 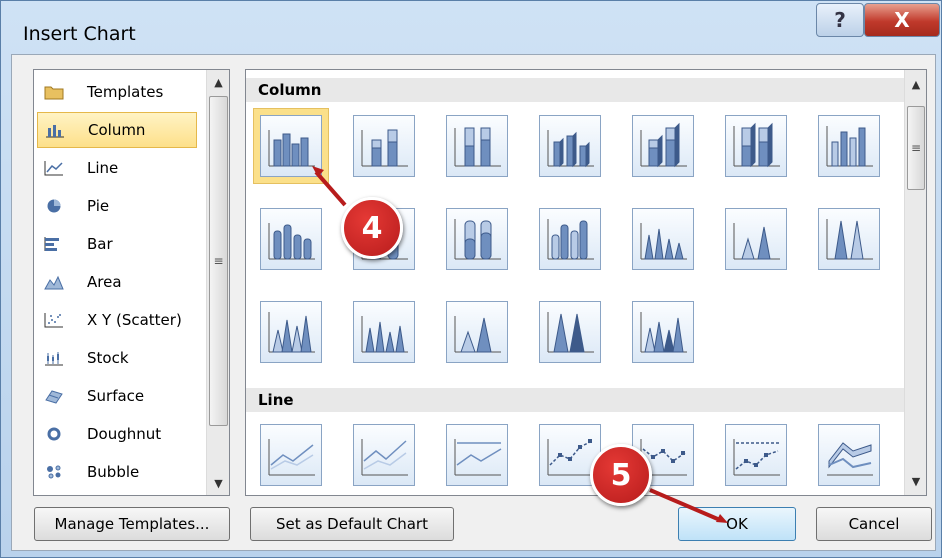 I want to click on step-callout-5: 5, so click(x=621, y=475).